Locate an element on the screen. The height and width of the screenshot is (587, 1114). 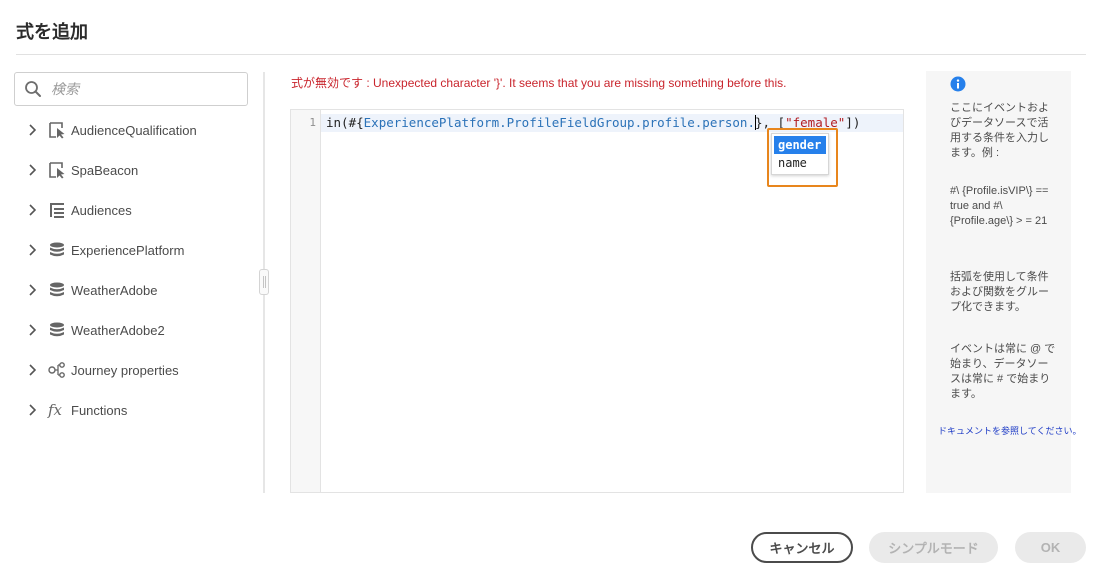
search-icon is located at coordinates (33, 89).